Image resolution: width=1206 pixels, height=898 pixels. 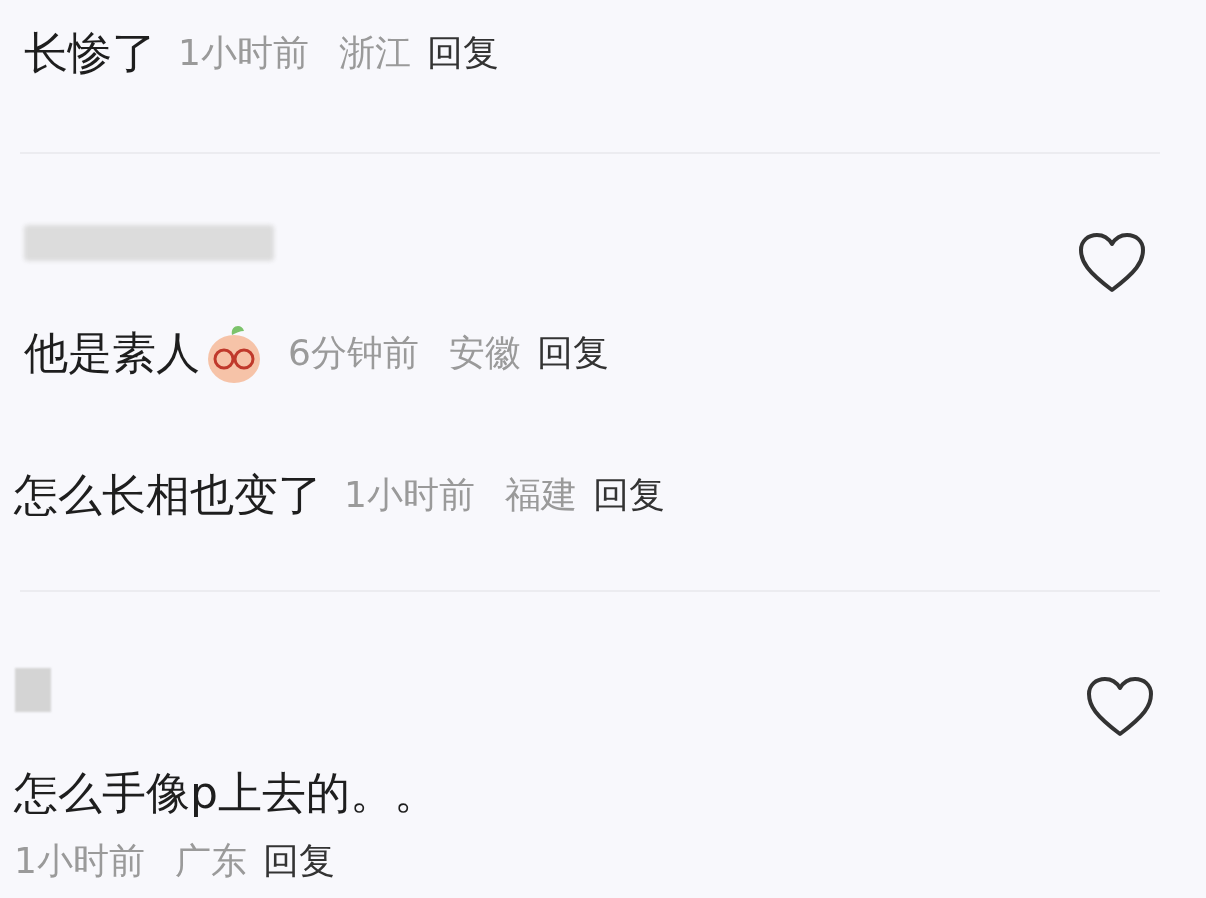 I want to click on comment-location: 福建, so click(x=540, y=495).